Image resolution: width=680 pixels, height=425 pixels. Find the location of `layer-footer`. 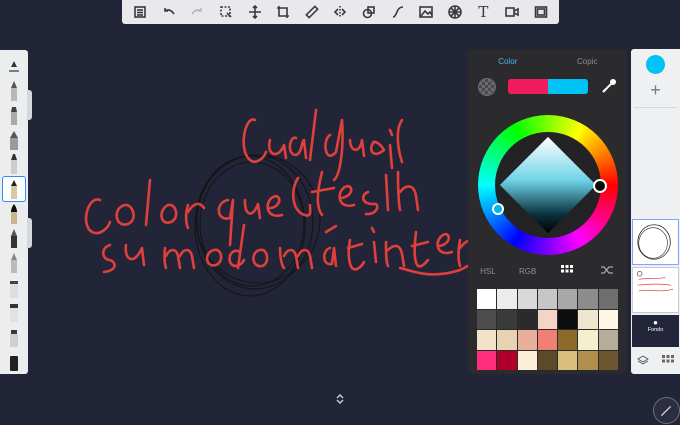

layer-footer is located at coordinates (655, 361).